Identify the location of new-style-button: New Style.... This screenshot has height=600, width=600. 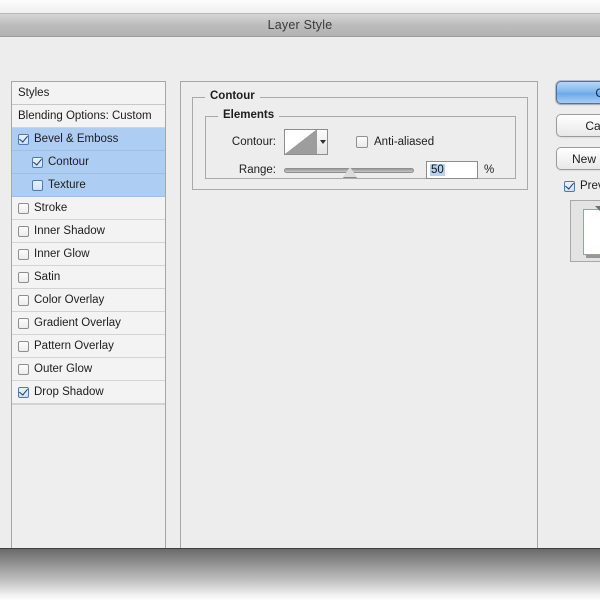
(578, 158).